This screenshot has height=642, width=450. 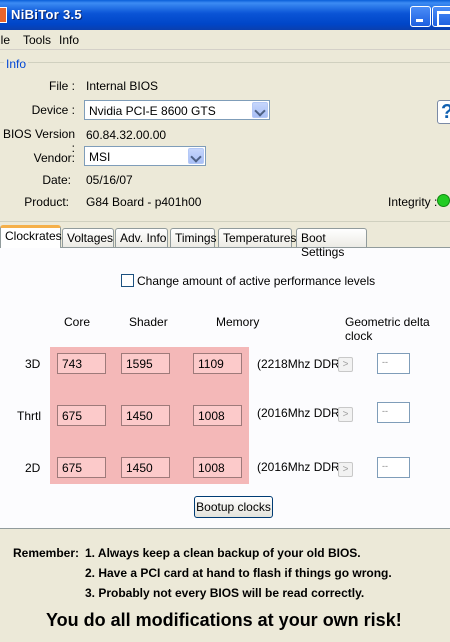 What do you see at coordinates (53, 110) in the screenshot?
I see `device-label: Device :` at bounding box center [53, 110].